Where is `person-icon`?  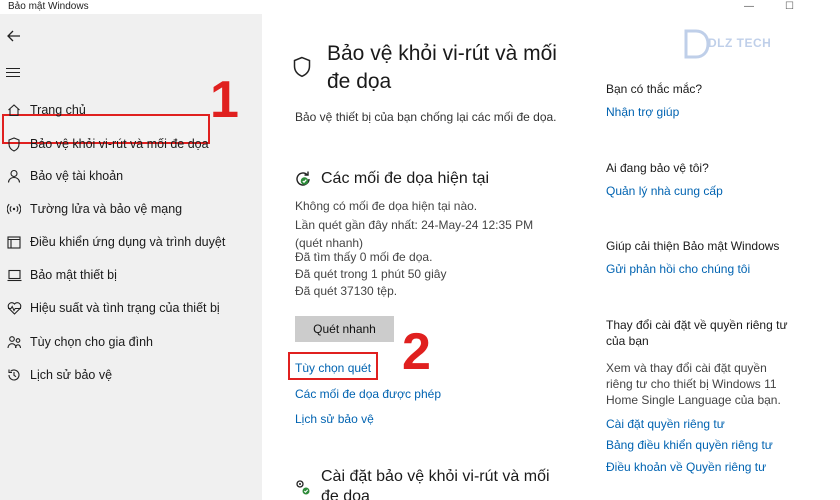
person-icon is located at coordinates (14, 176).